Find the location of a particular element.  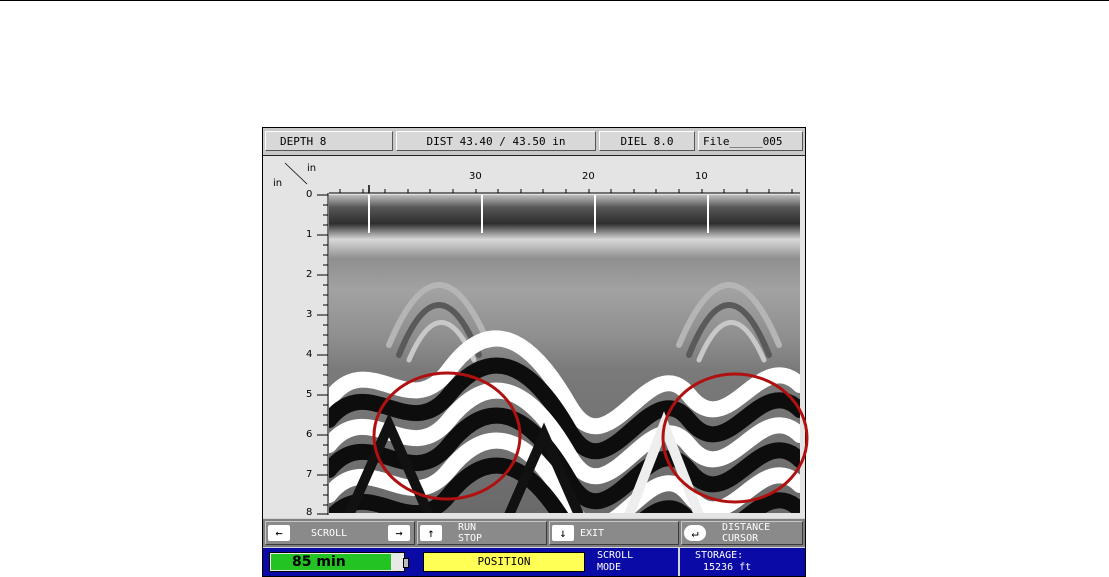

y-tick-4: 4 is located at coordinates (309, 354).